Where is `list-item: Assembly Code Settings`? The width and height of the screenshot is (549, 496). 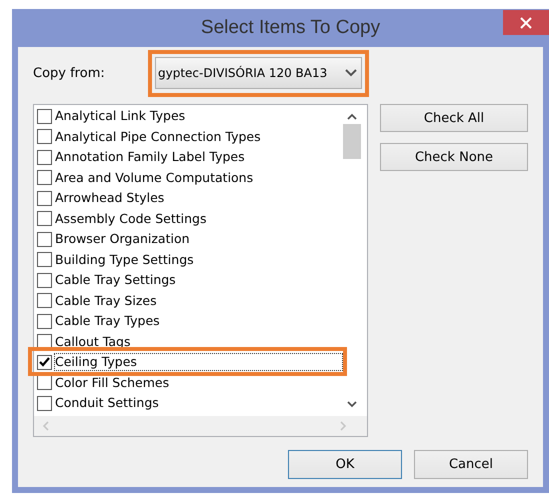 list-item: Assembly Code Settings is located at coordinates (198, 219).